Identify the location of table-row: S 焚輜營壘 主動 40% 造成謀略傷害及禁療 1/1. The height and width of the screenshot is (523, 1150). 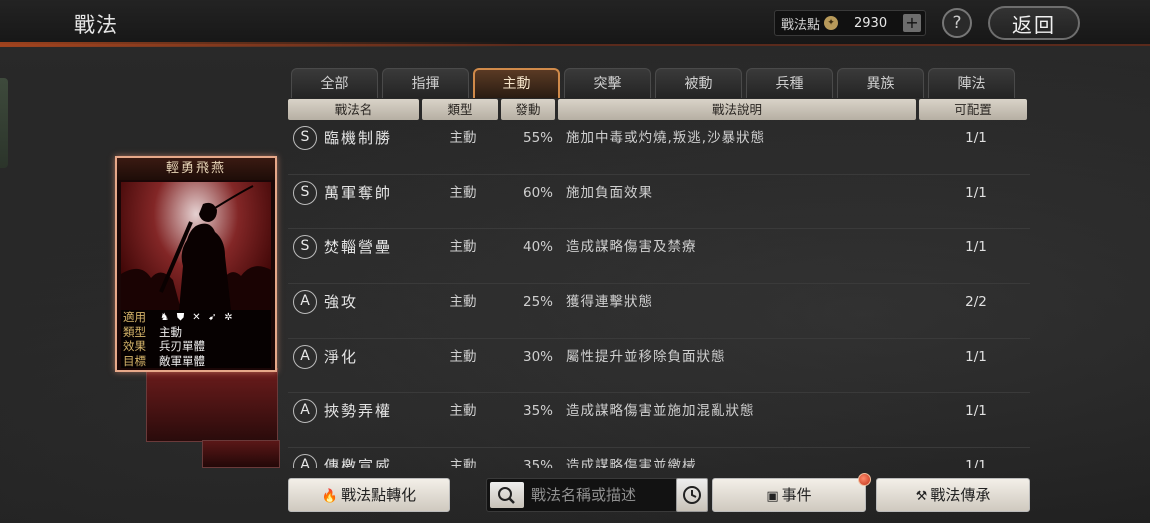
(659, 257).